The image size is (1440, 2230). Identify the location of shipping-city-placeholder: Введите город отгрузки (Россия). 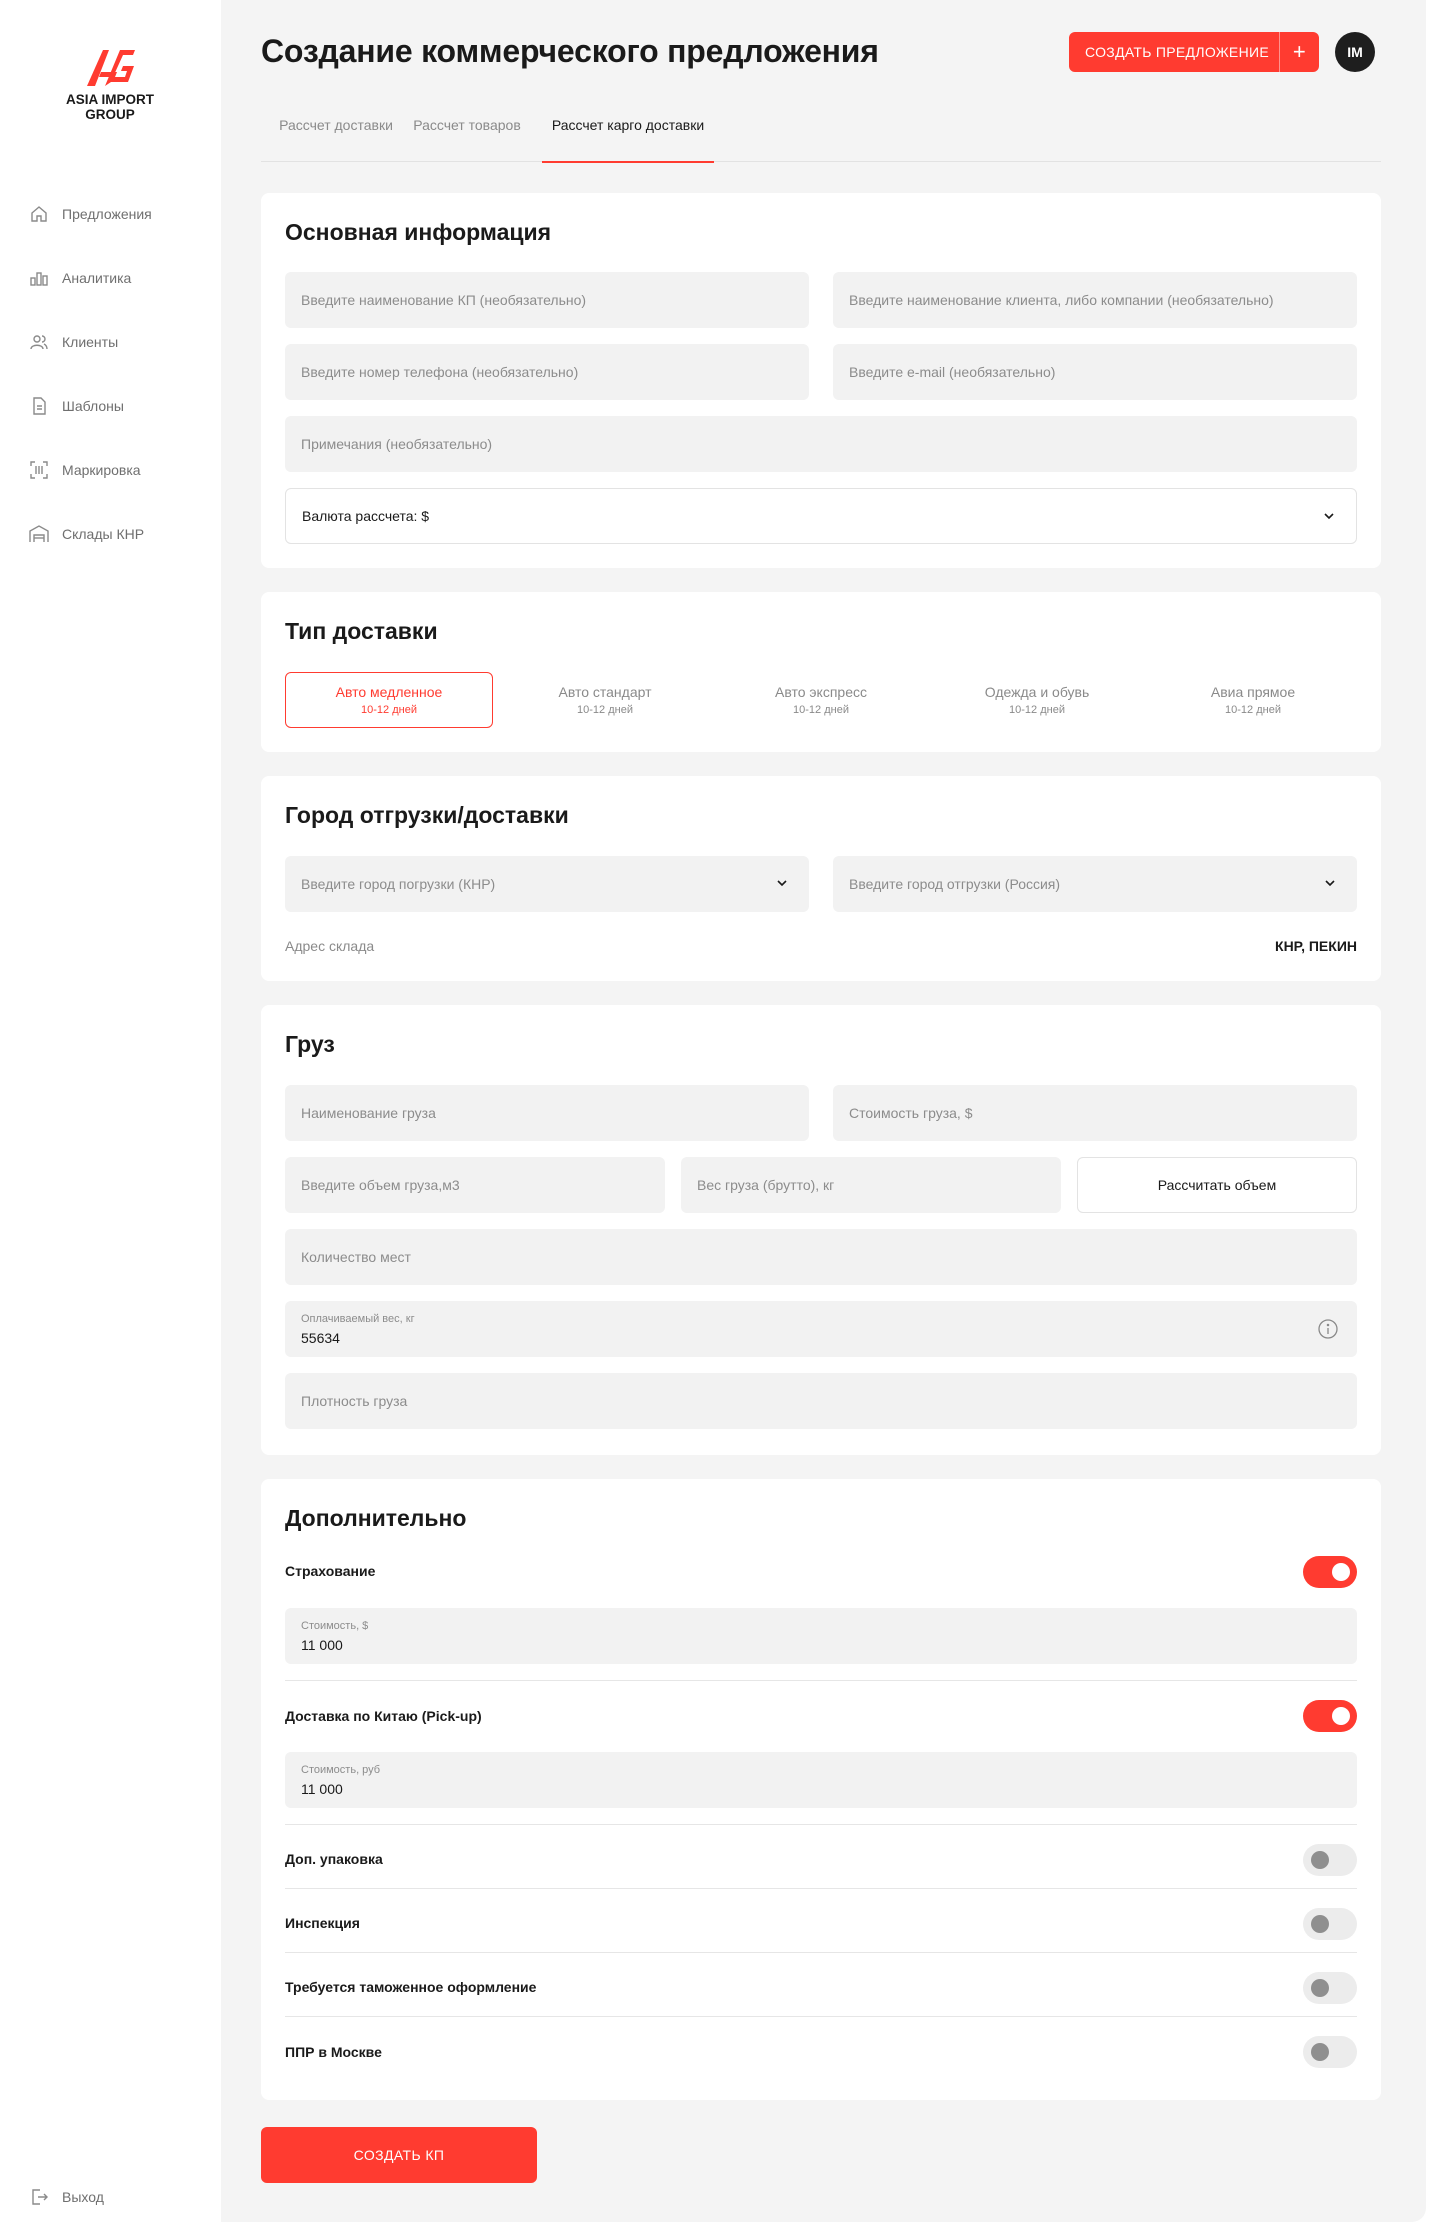
(955, 884).